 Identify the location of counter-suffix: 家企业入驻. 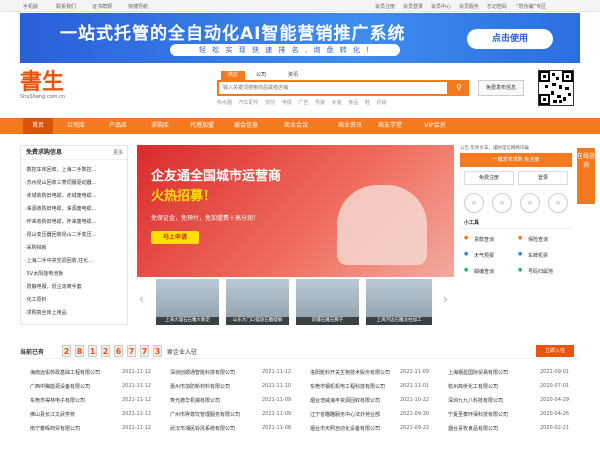
(182, 352).